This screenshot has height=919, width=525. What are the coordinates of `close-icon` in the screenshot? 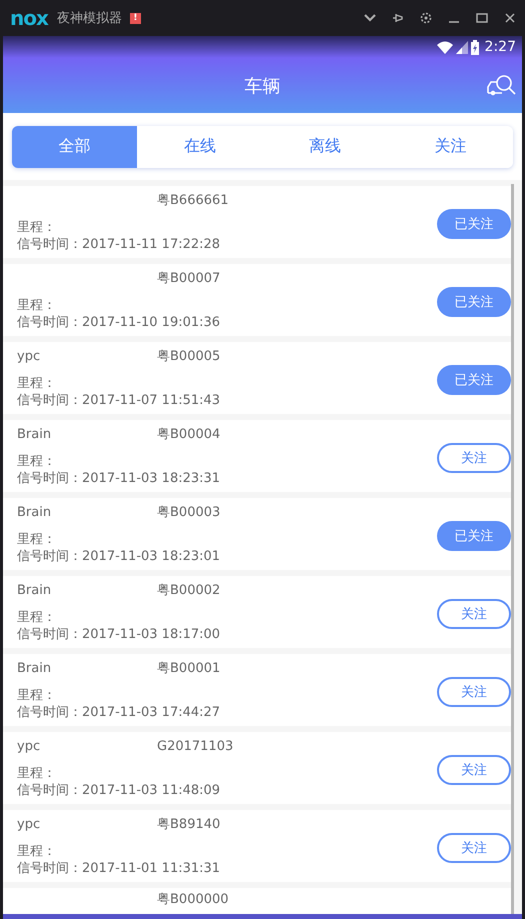 It's located at (510, 18).